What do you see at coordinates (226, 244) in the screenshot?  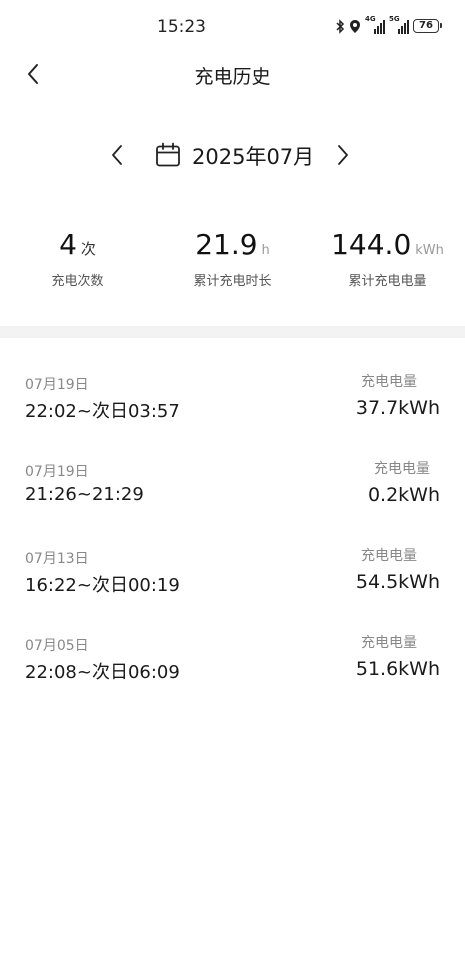 I see `stat-value: 21.9` at bounding box center [226, 244].